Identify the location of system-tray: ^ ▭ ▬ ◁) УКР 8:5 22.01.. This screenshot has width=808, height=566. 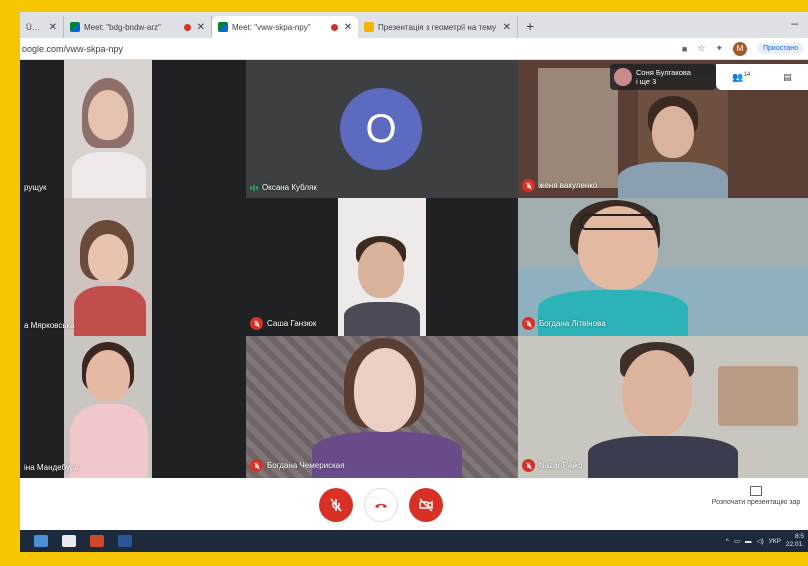
(765, 541).